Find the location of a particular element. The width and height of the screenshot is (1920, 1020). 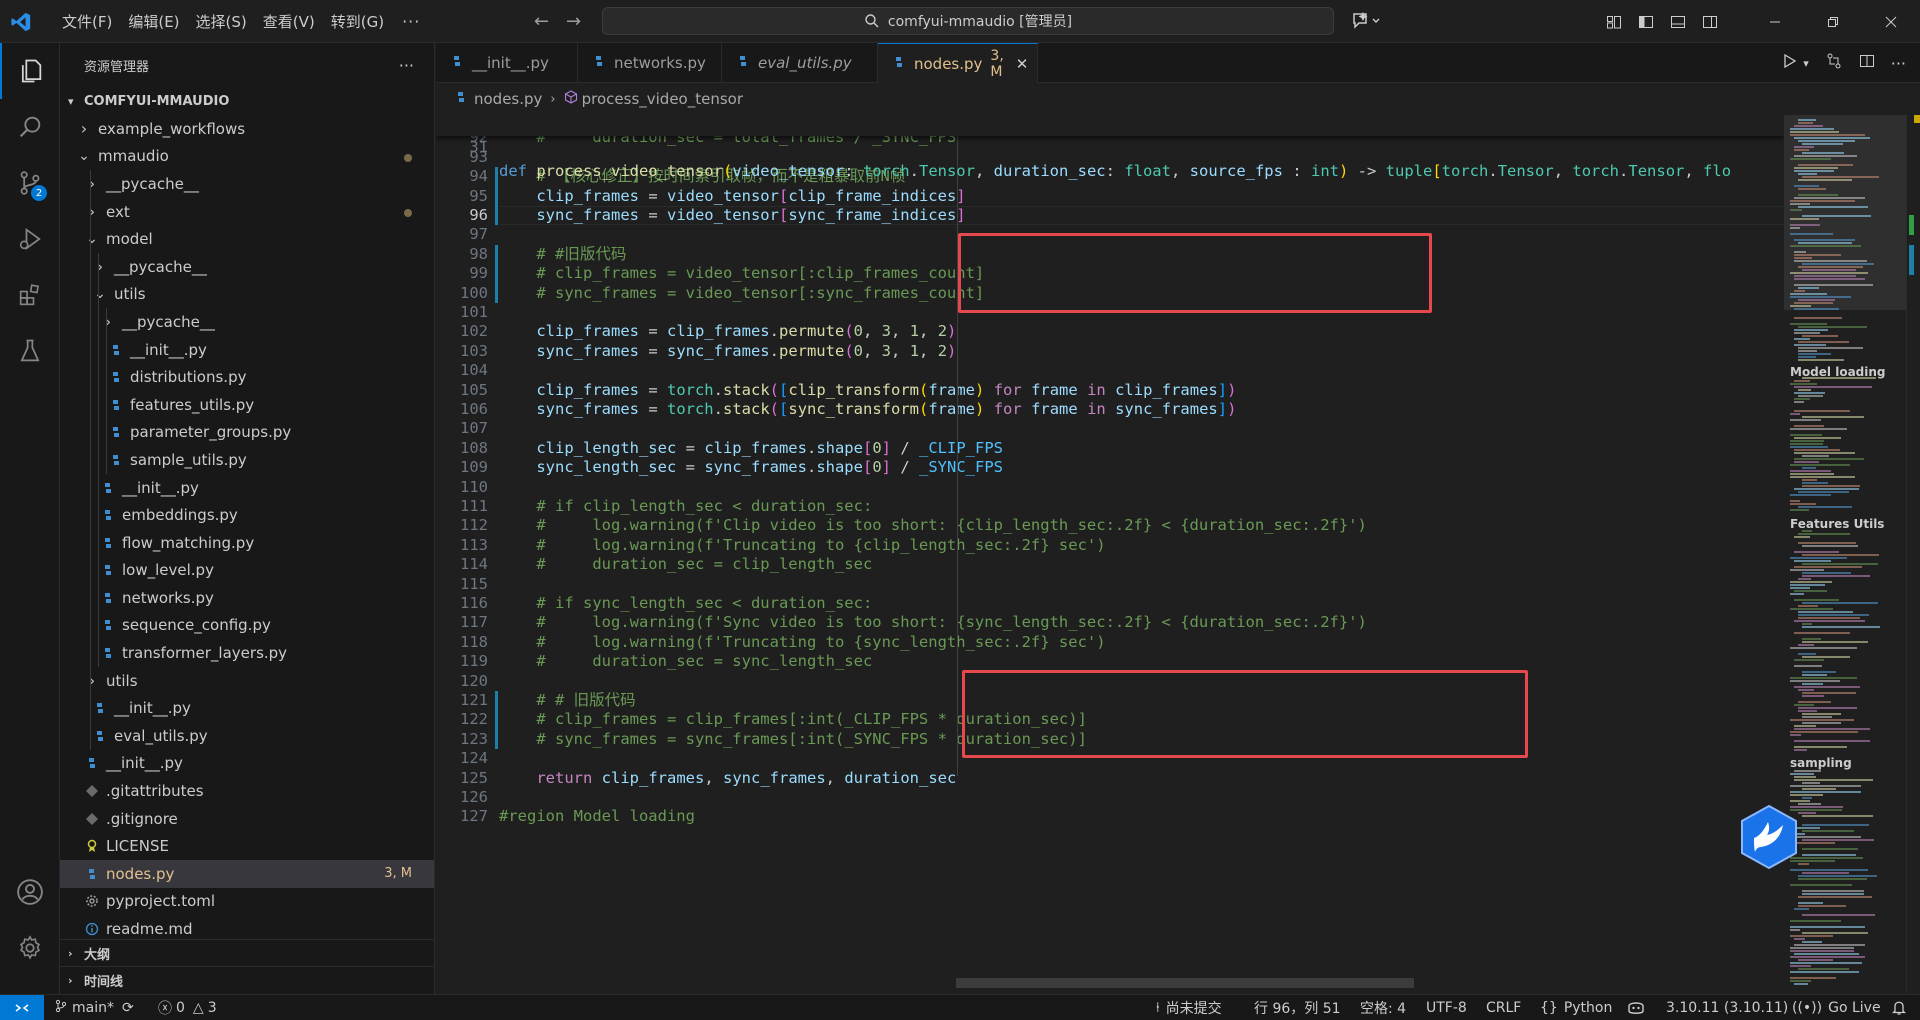

account-icon is located at coordinates (30, 892).